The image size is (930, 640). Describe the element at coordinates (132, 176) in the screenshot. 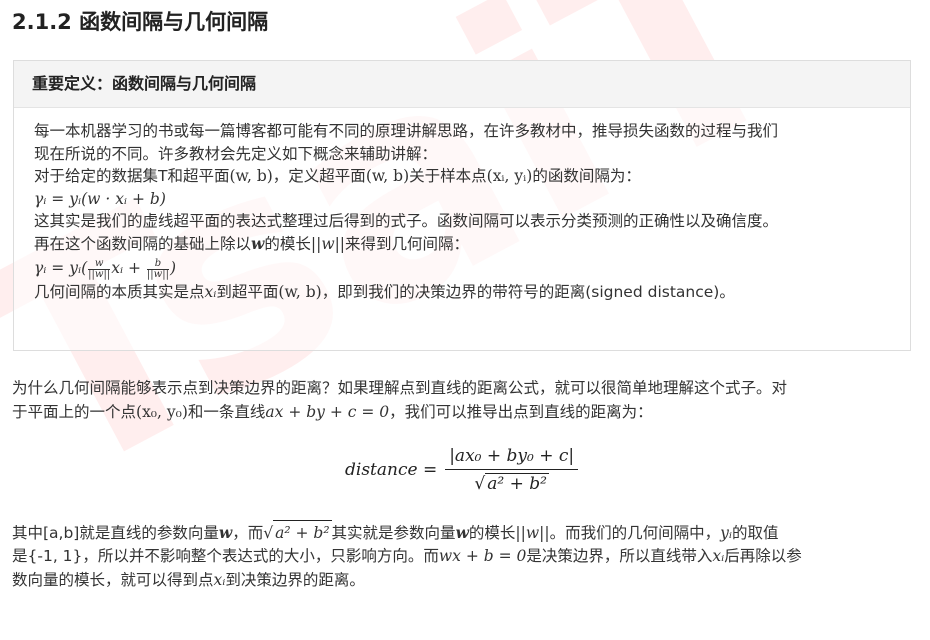

I see `text: 对于给定的数据集T和超平面` at that location.